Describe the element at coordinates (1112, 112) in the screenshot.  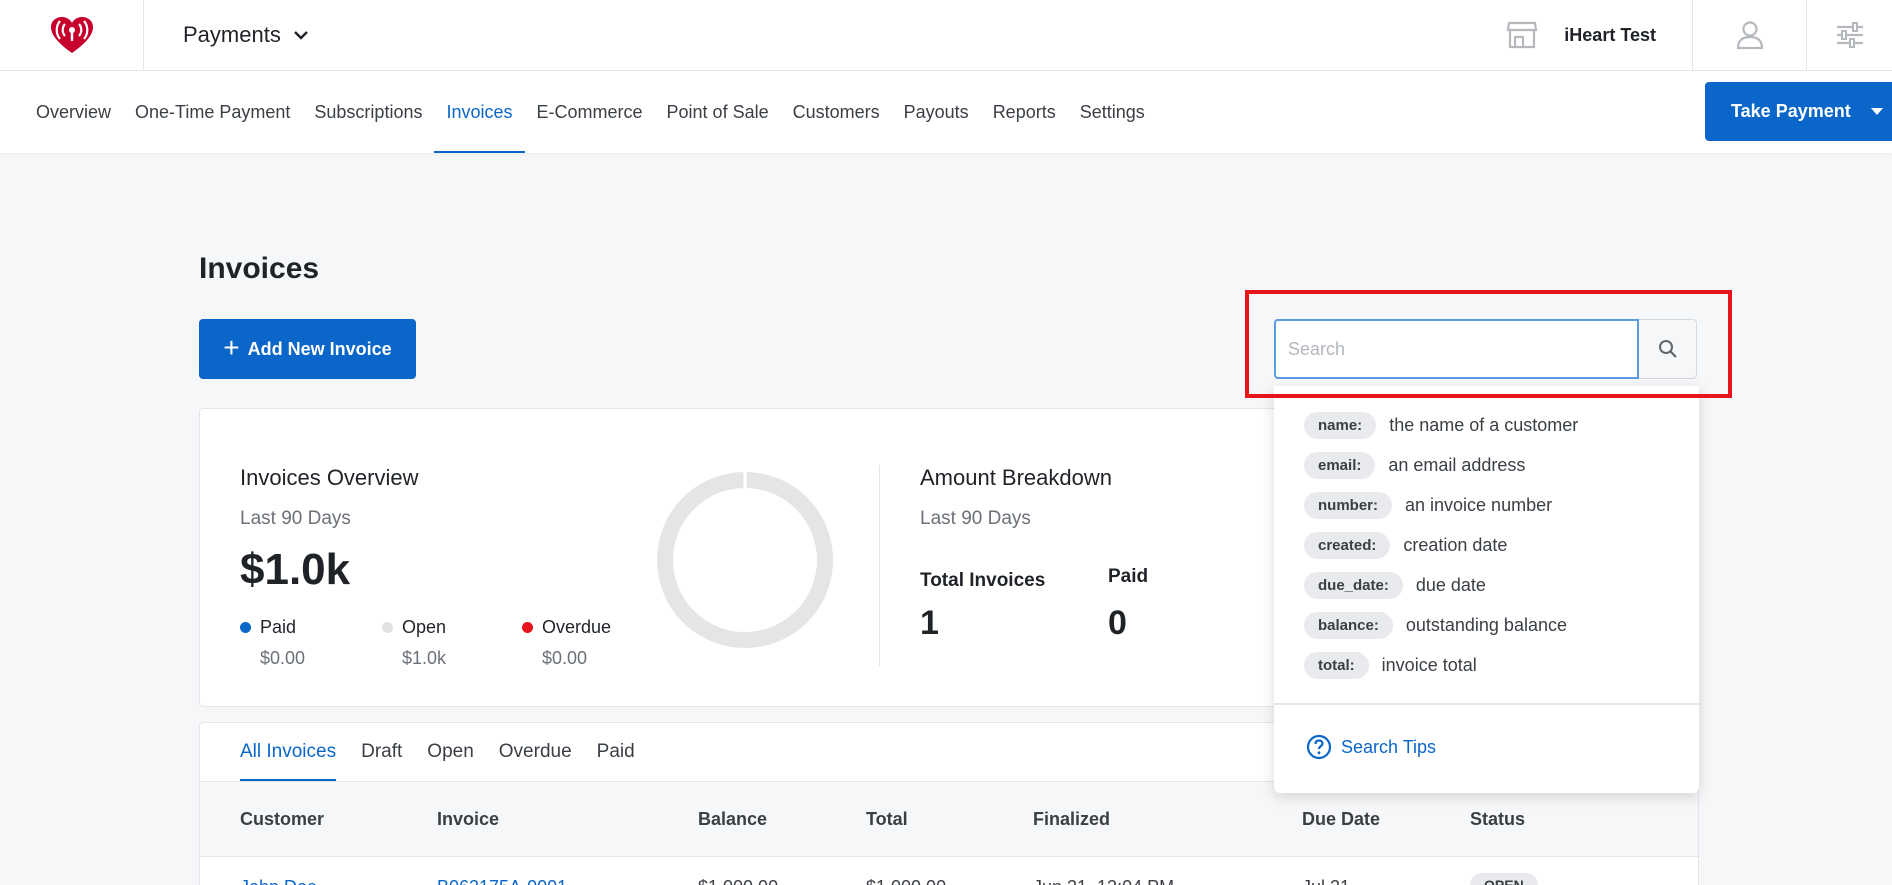
I see `nav-tab-settings: Settings` at that location.